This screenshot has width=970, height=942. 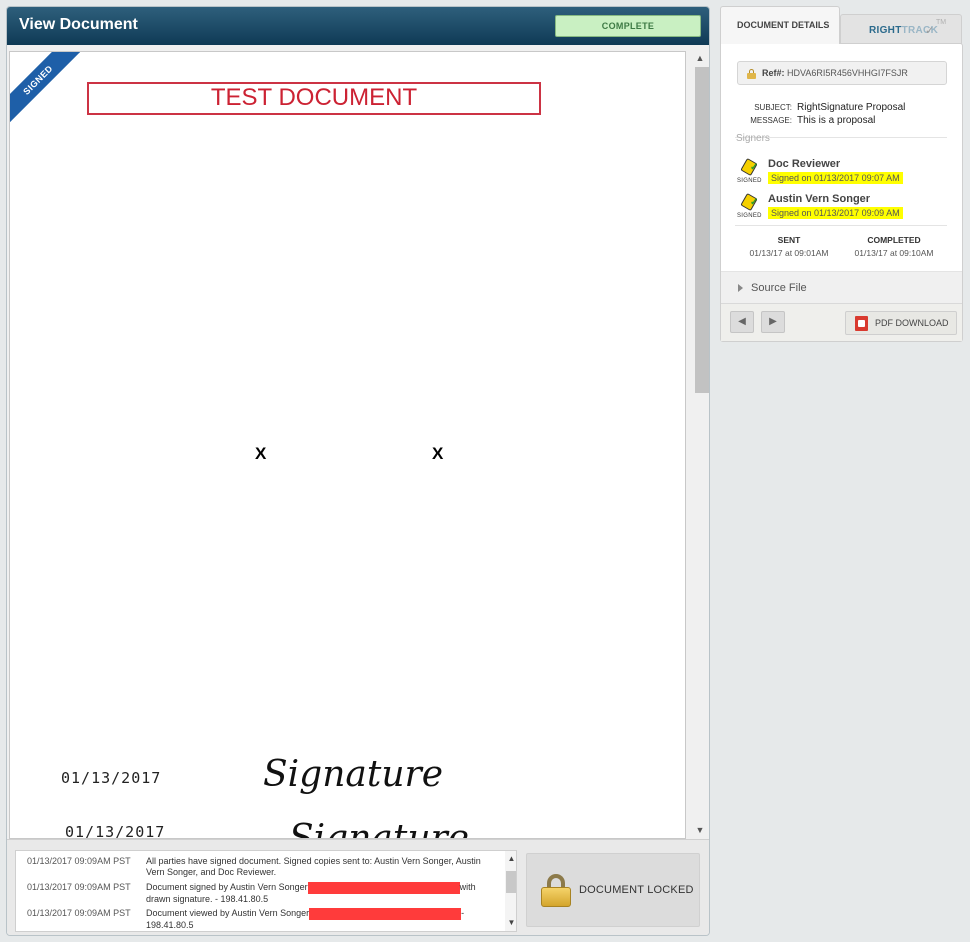 I want to click on scroll-up-arrow-icon: ▲, so click(x=700, y=58).